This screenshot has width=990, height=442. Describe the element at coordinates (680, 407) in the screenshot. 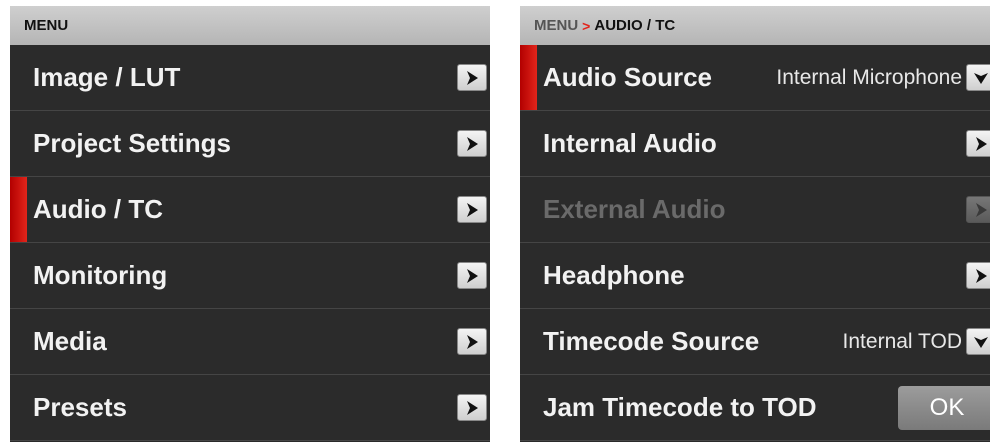

I see `setting-label: Jam Timecode to TOD` at that location.